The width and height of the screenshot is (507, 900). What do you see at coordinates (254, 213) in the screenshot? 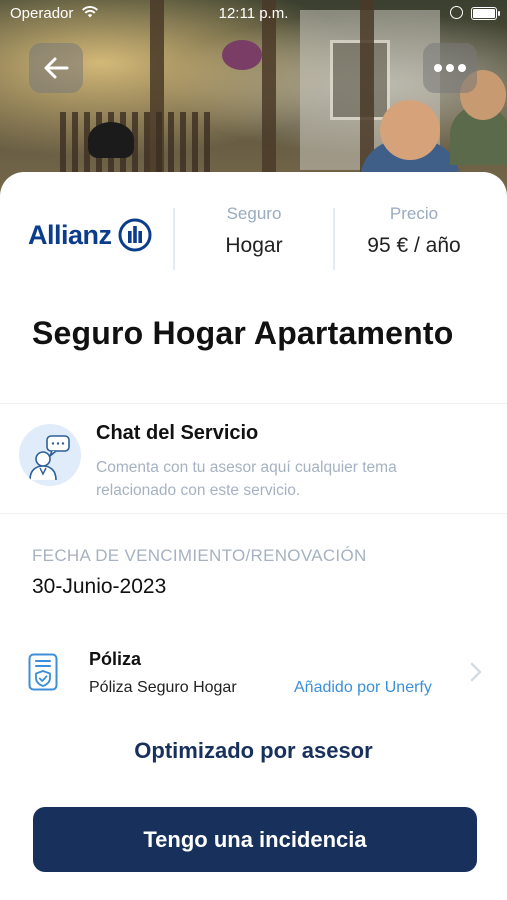
I see `insurance-type-label: Seguro` at bounding box center [254, 213].